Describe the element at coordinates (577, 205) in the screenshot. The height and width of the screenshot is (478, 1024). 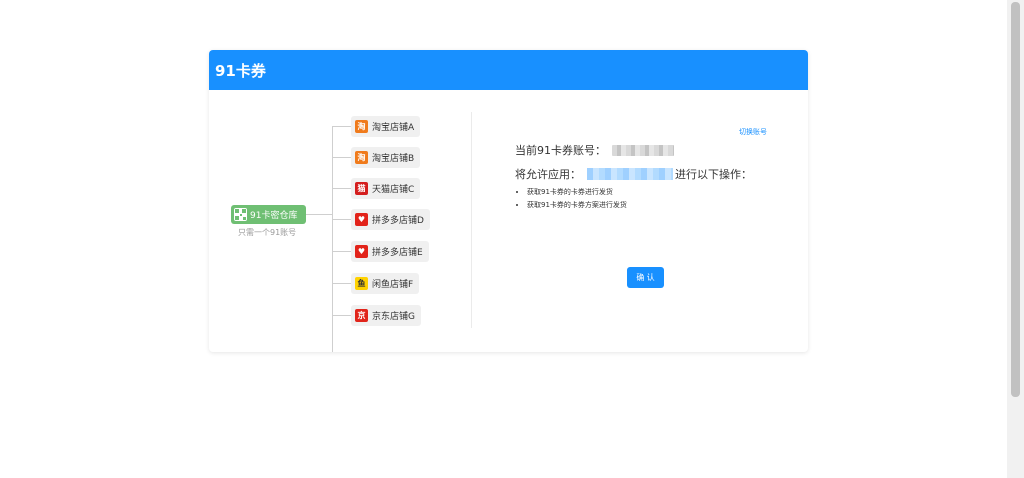
I see `permission-item: 获取91卡券的卡券方案进行发货` at that location.